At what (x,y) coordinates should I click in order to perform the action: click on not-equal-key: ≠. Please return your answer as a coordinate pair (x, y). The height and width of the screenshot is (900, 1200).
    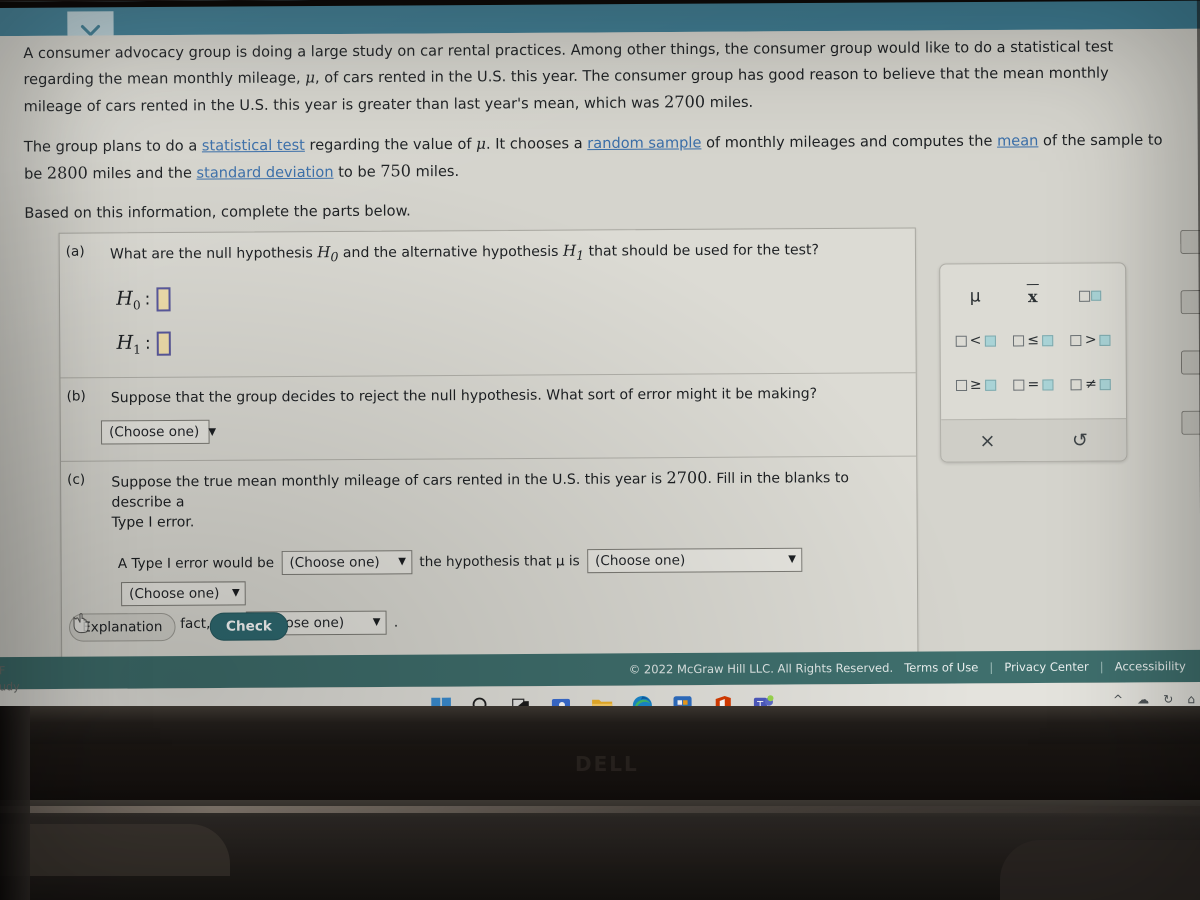
    Looking at the image, I should click on (1091, 384).